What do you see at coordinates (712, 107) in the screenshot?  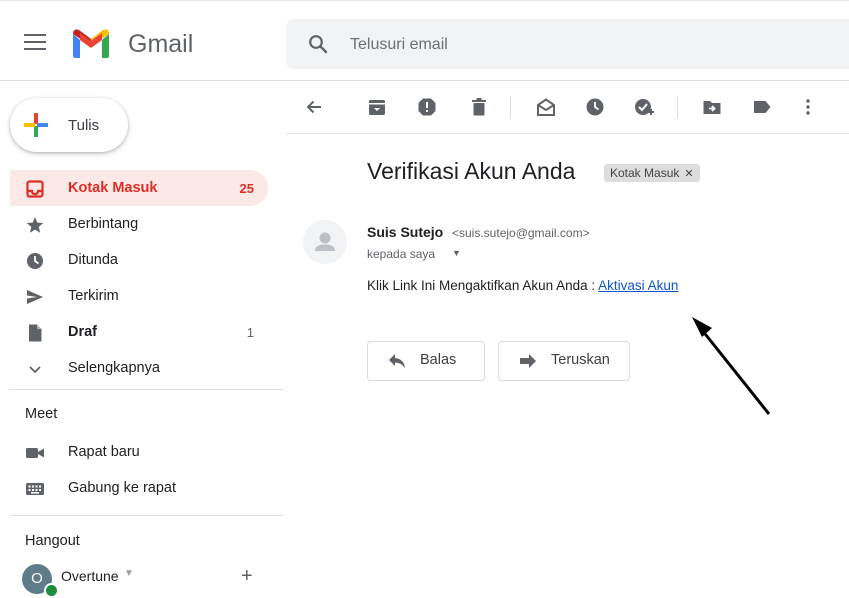 I see `move-to-icon` at bounding box center [712, 107].